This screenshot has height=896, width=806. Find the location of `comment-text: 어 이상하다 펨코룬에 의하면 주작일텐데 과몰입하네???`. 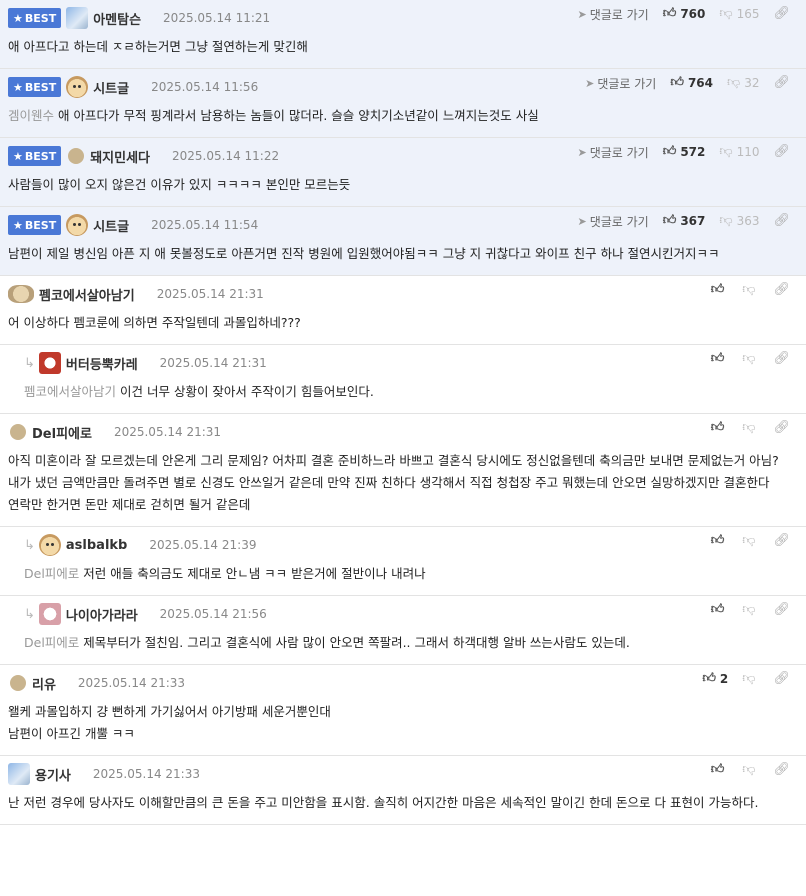

comment-text: 어 이상하다 펨코룬에 의하면 주작일텐데 과몰입하네??? is located at coordinates (154, 322).